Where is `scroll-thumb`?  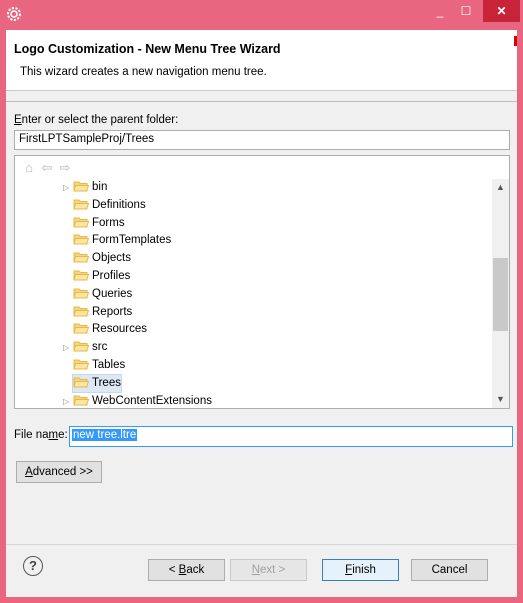 scroll-thumb is located at coordinates (500, 294).